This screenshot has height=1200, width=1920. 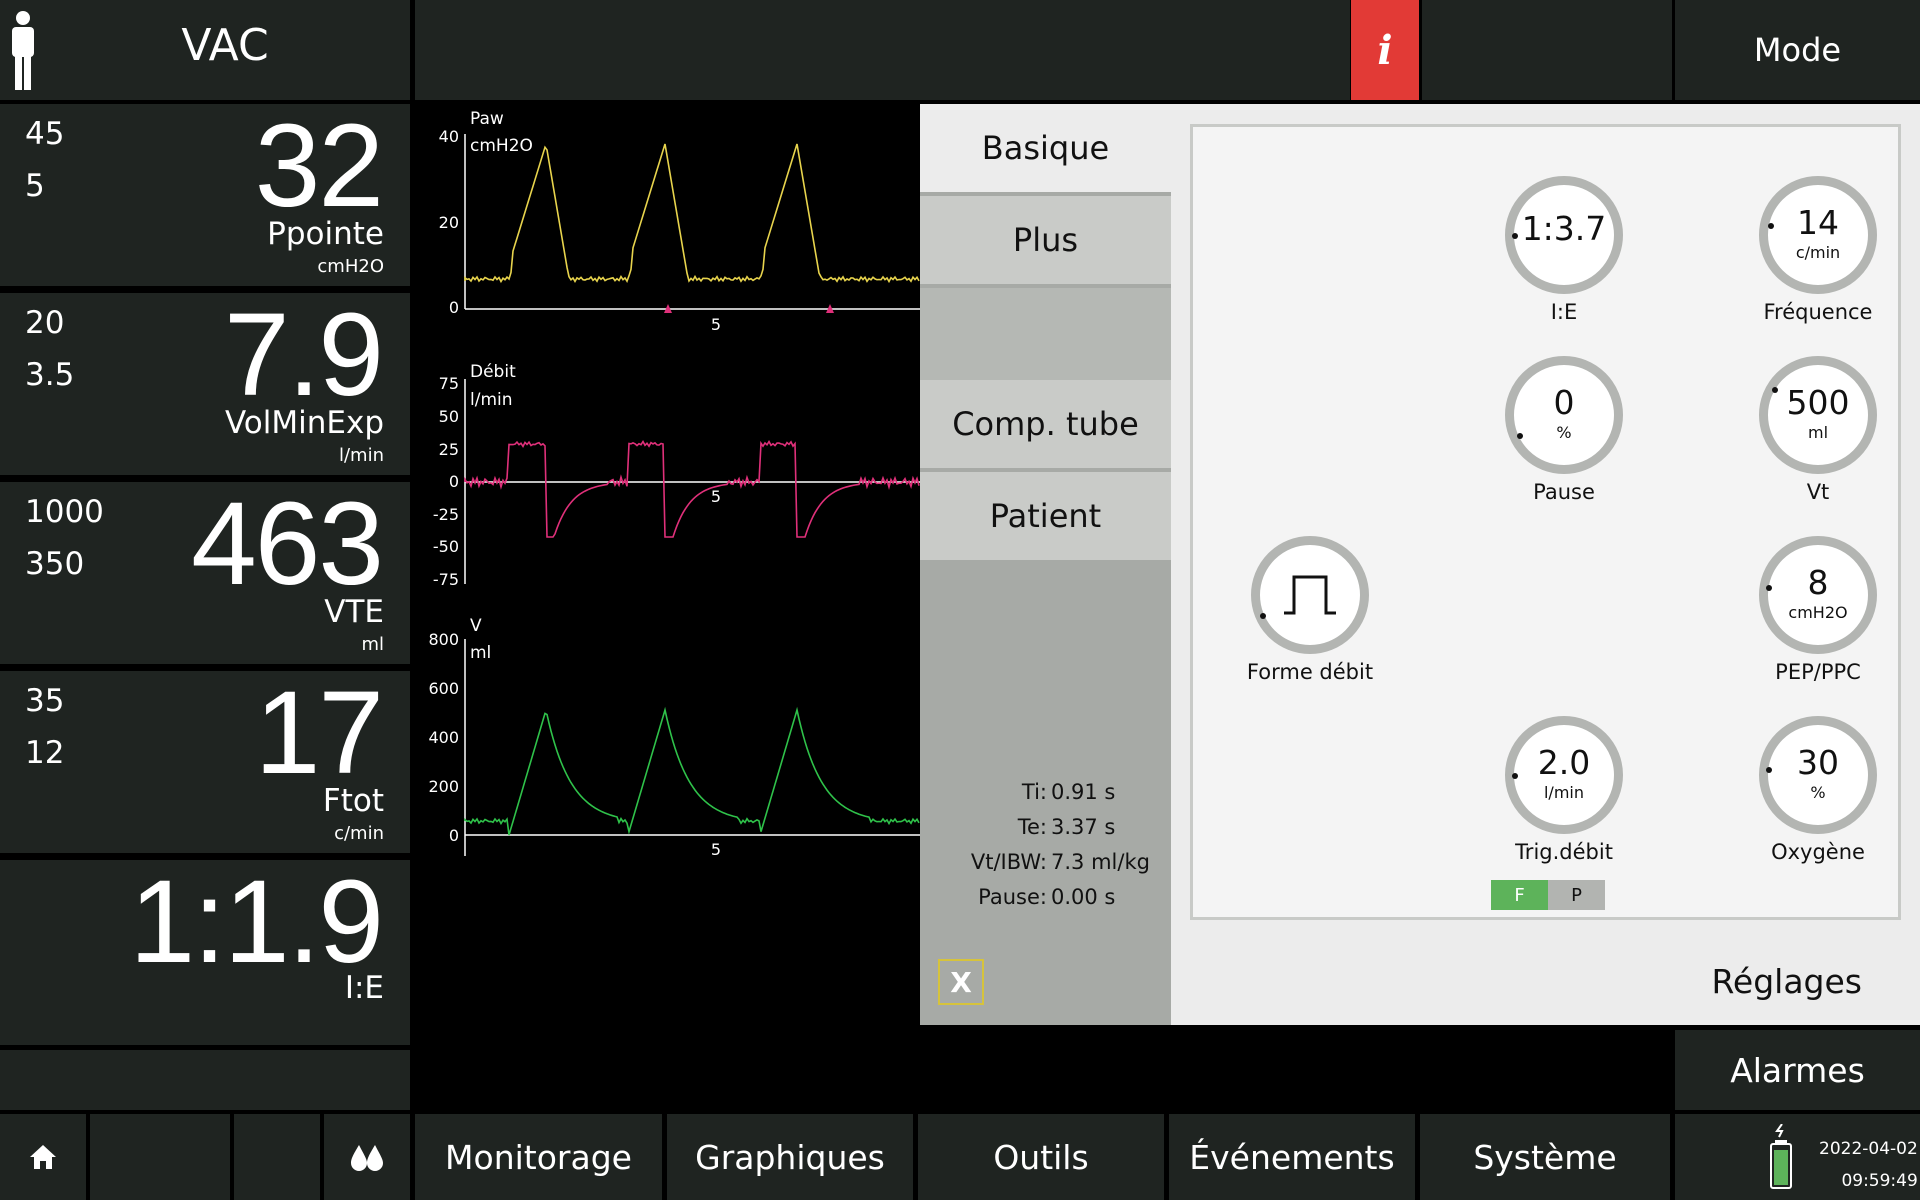 What do you see at coordinates (443, 688) in the screenshot?
I see `y-tick: 600` at bounding box center [443, 688].